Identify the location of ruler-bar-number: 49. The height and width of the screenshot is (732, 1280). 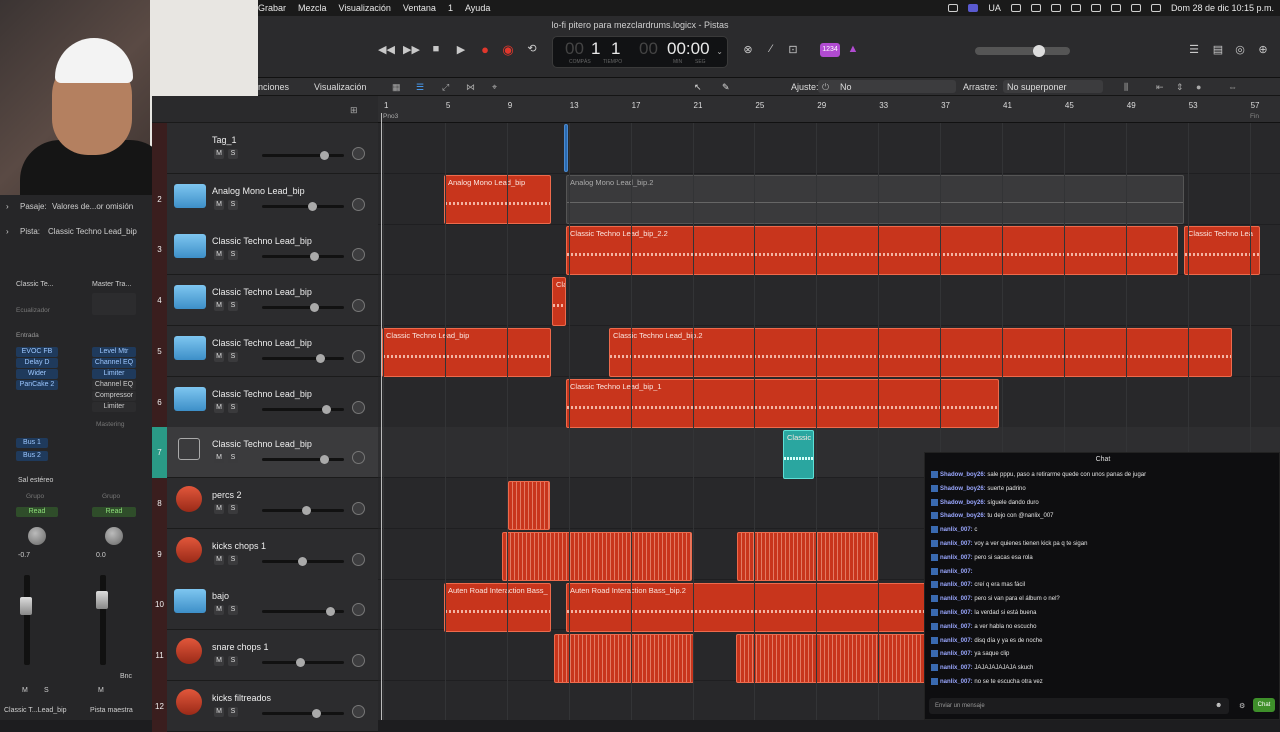
(1131, 105).